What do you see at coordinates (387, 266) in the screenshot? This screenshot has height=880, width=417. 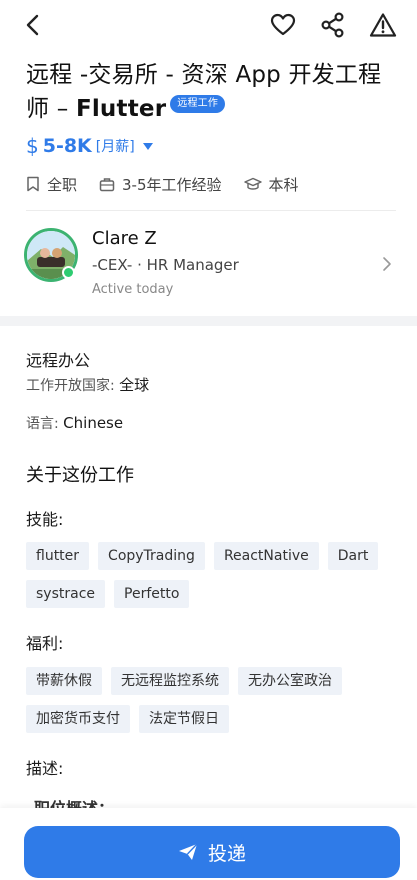 I see `chevron-right-icon` at bounding box center [387, 266].